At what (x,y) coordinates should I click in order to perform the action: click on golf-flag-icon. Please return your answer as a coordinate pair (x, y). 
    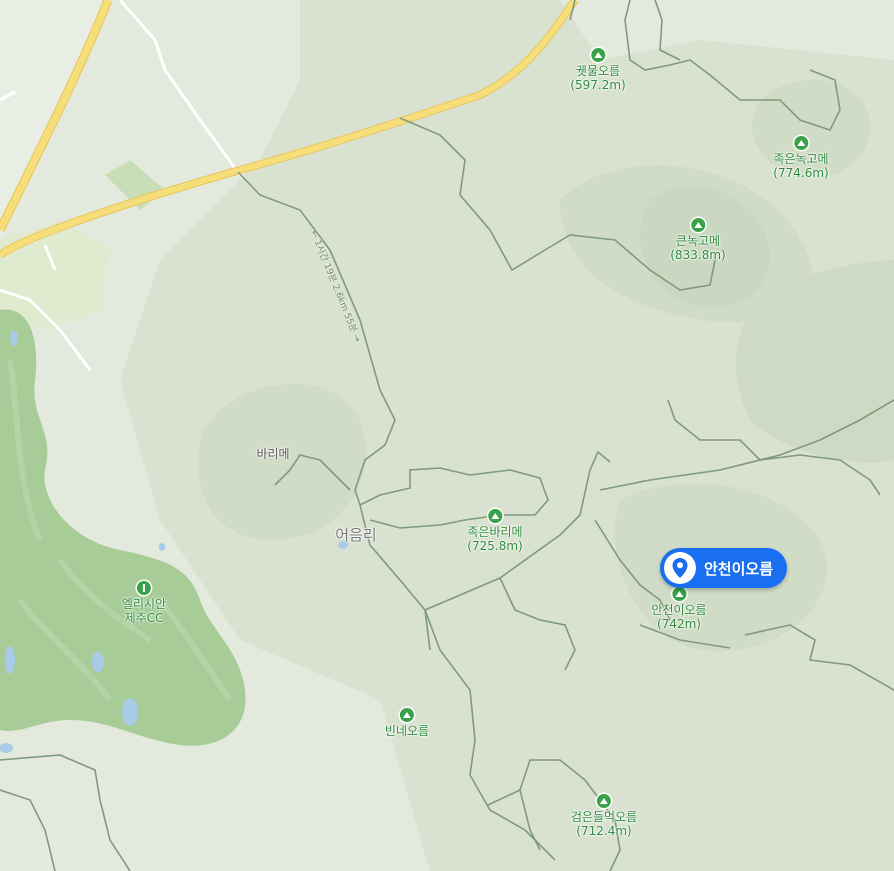
    Looking at the image, I should click on (143, 588).